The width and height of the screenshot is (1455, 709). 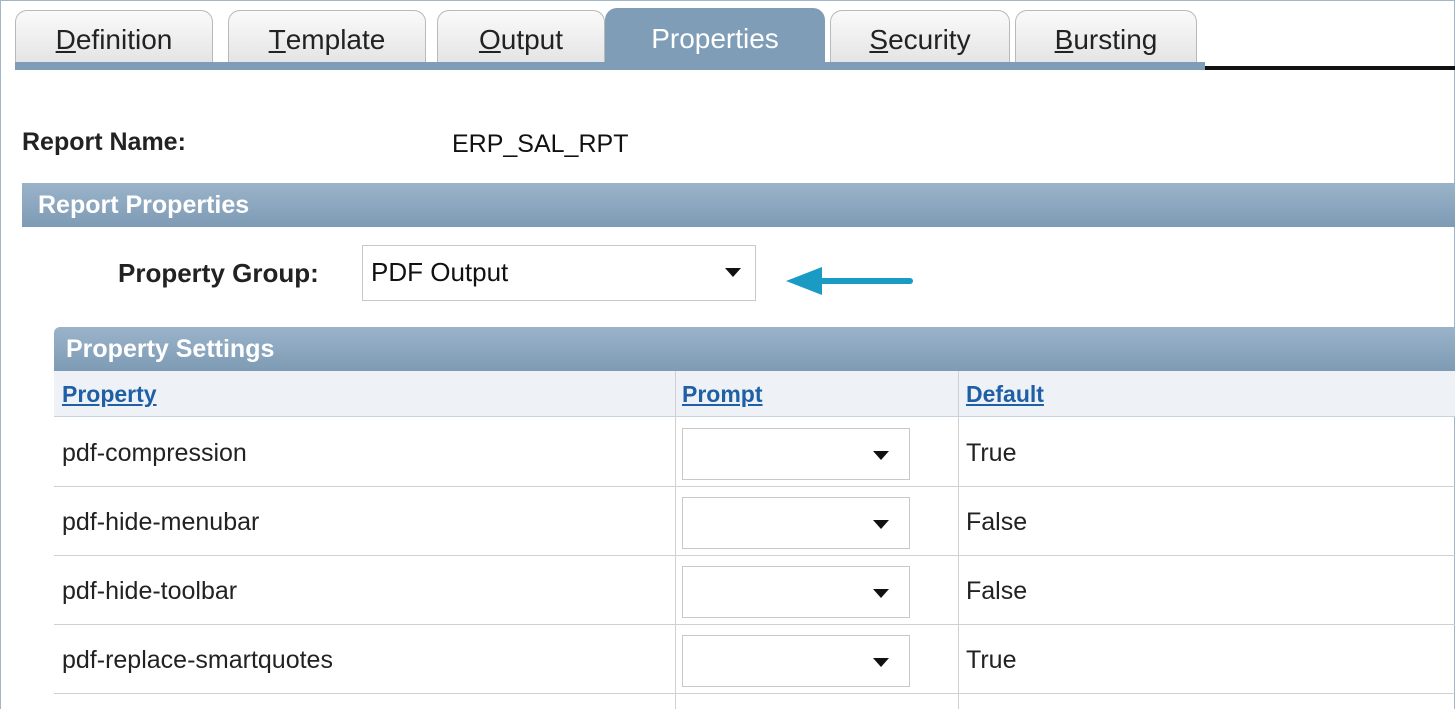 I want to click on tab-bursting: Bursting, so click(x=1106, y=39).